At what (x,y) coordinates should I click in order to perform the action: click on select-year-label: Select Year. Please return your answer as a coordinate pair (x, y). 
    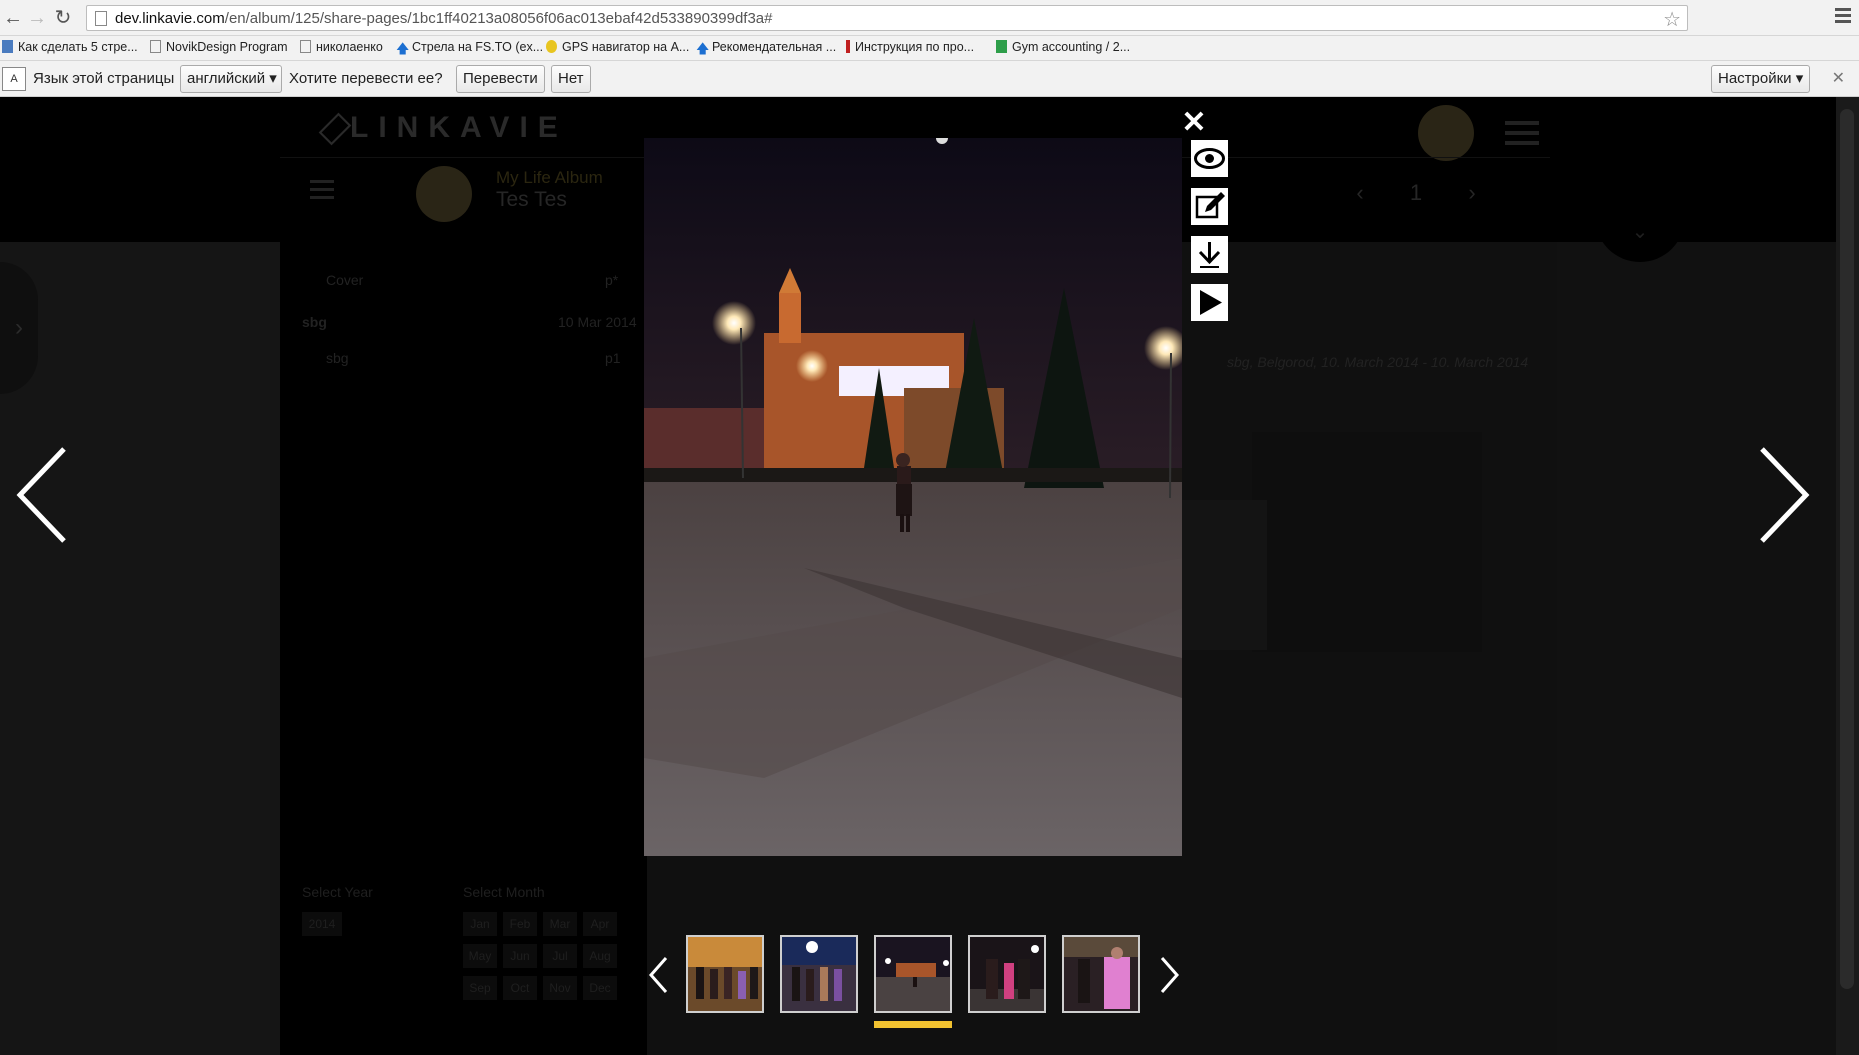
    Looking at the image, I should click on (337, 892).